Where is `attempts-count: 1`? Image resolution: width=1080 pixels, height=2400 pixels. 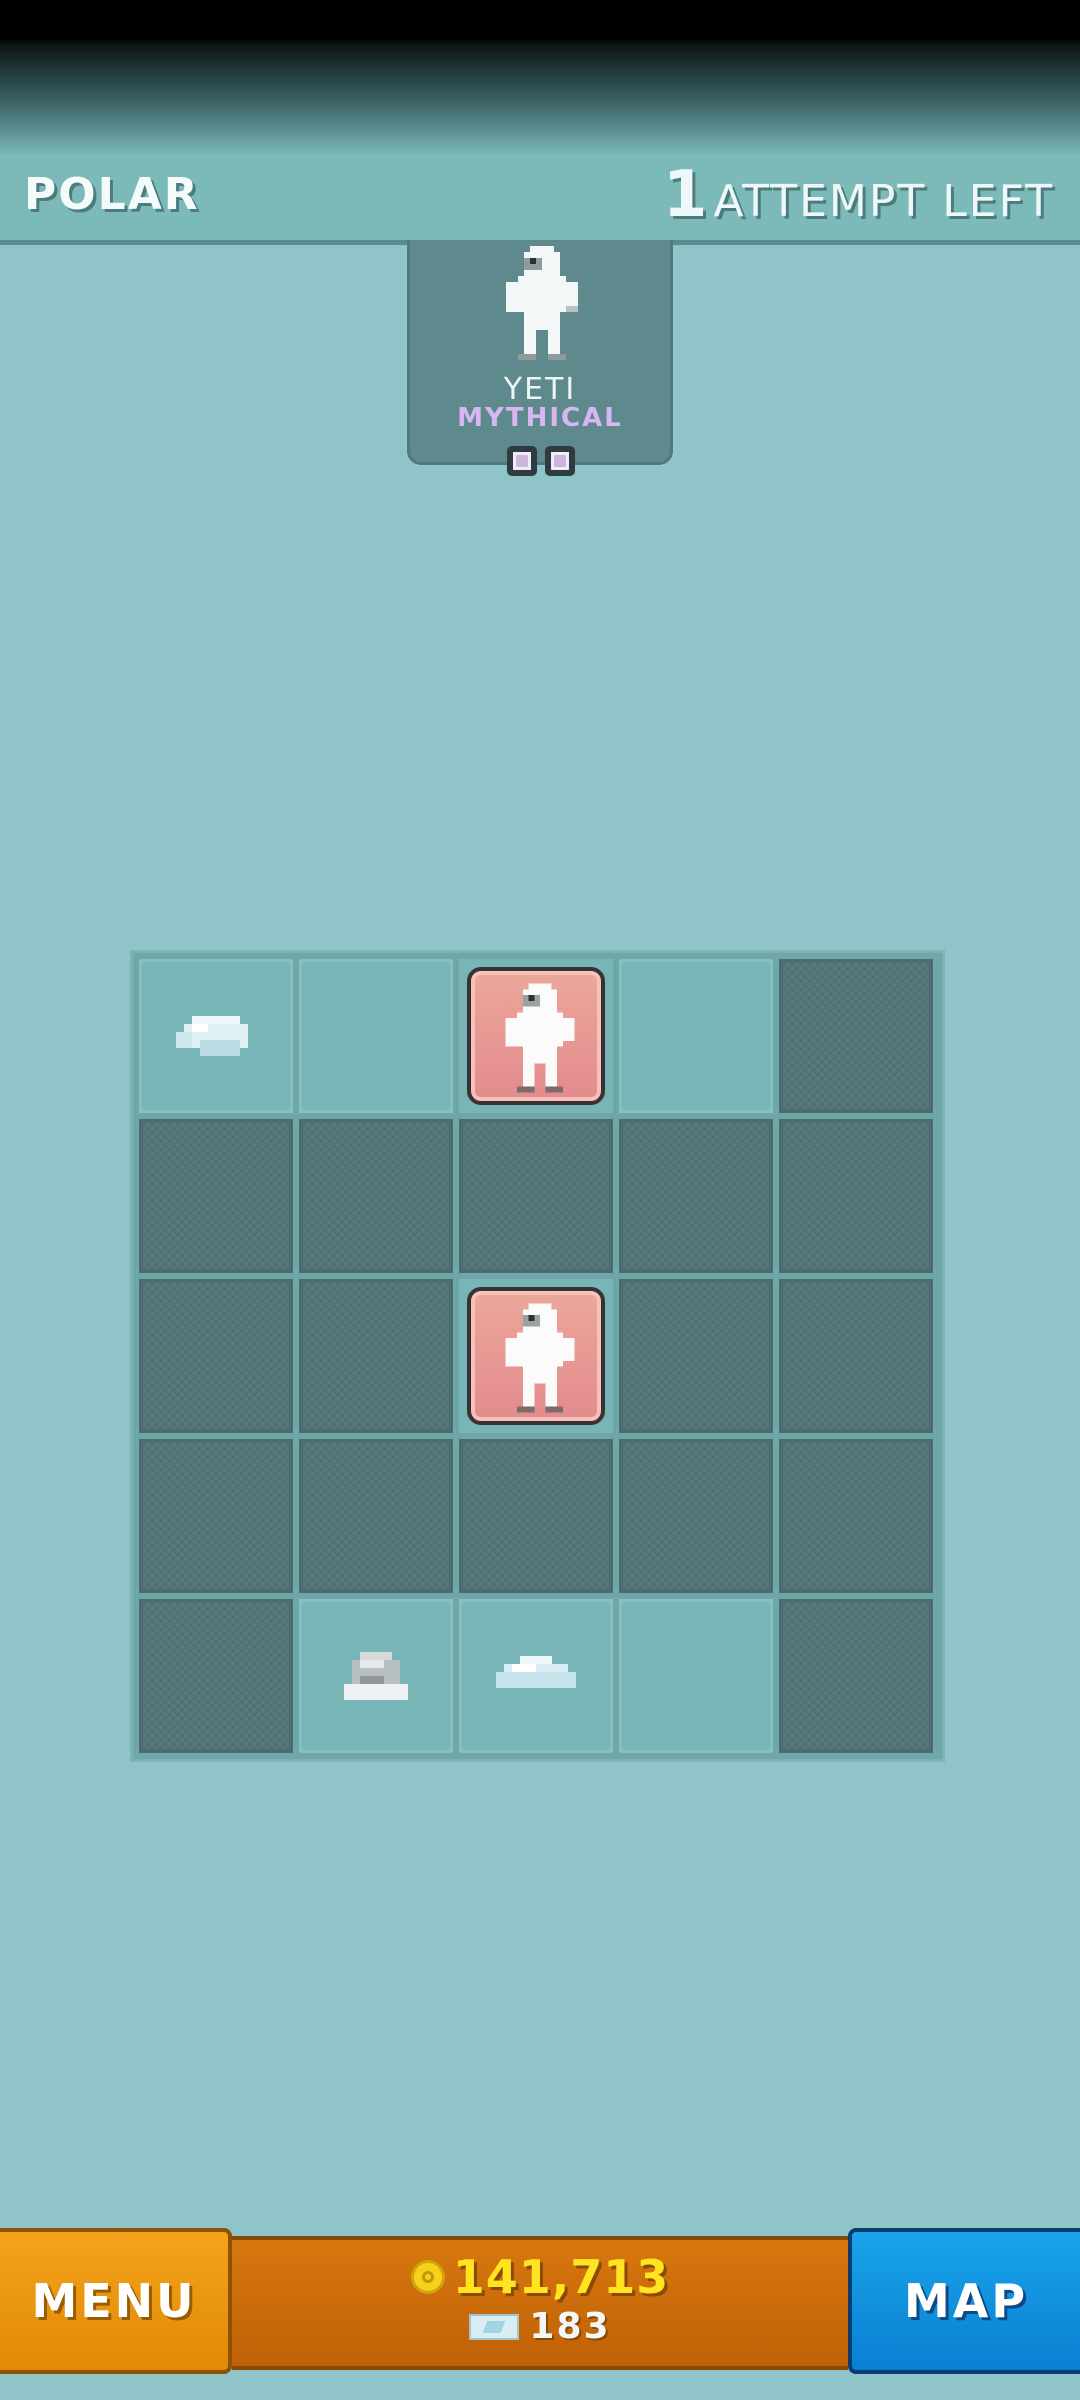 attempts-count: 1 is located at coordinates (685, 195).